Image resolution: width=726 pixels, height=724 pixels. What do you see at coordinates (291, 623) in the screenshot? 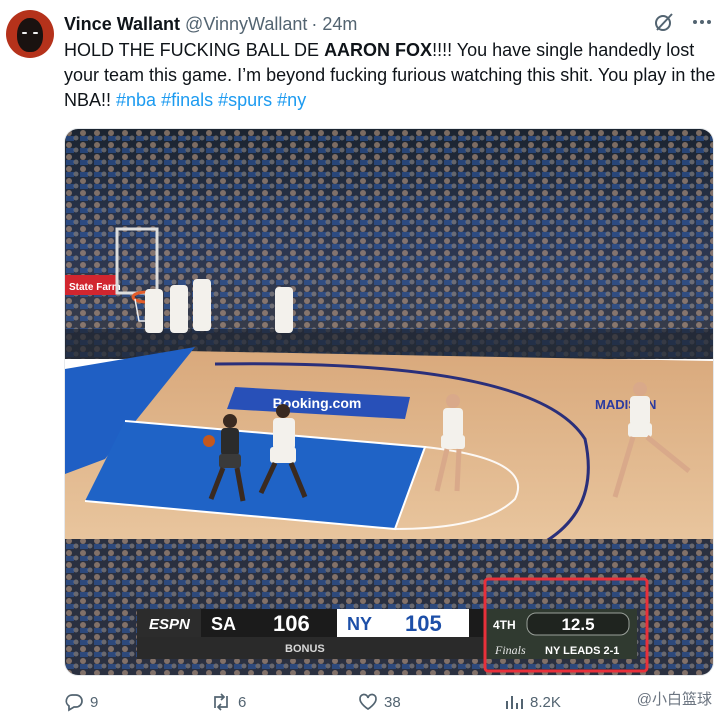
I see `score-left: 106` at bounding box center [291, 623].